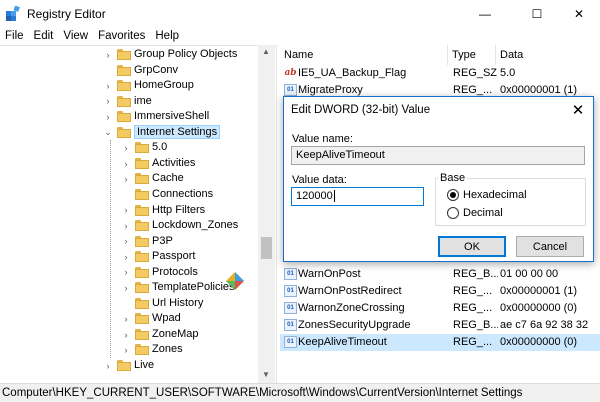 The width and height of the screenshot is (600, 402). What do you see at coordinates (453, 213) in the screenshot?
I see `decimal-radio` at bounding box center [453, 213].